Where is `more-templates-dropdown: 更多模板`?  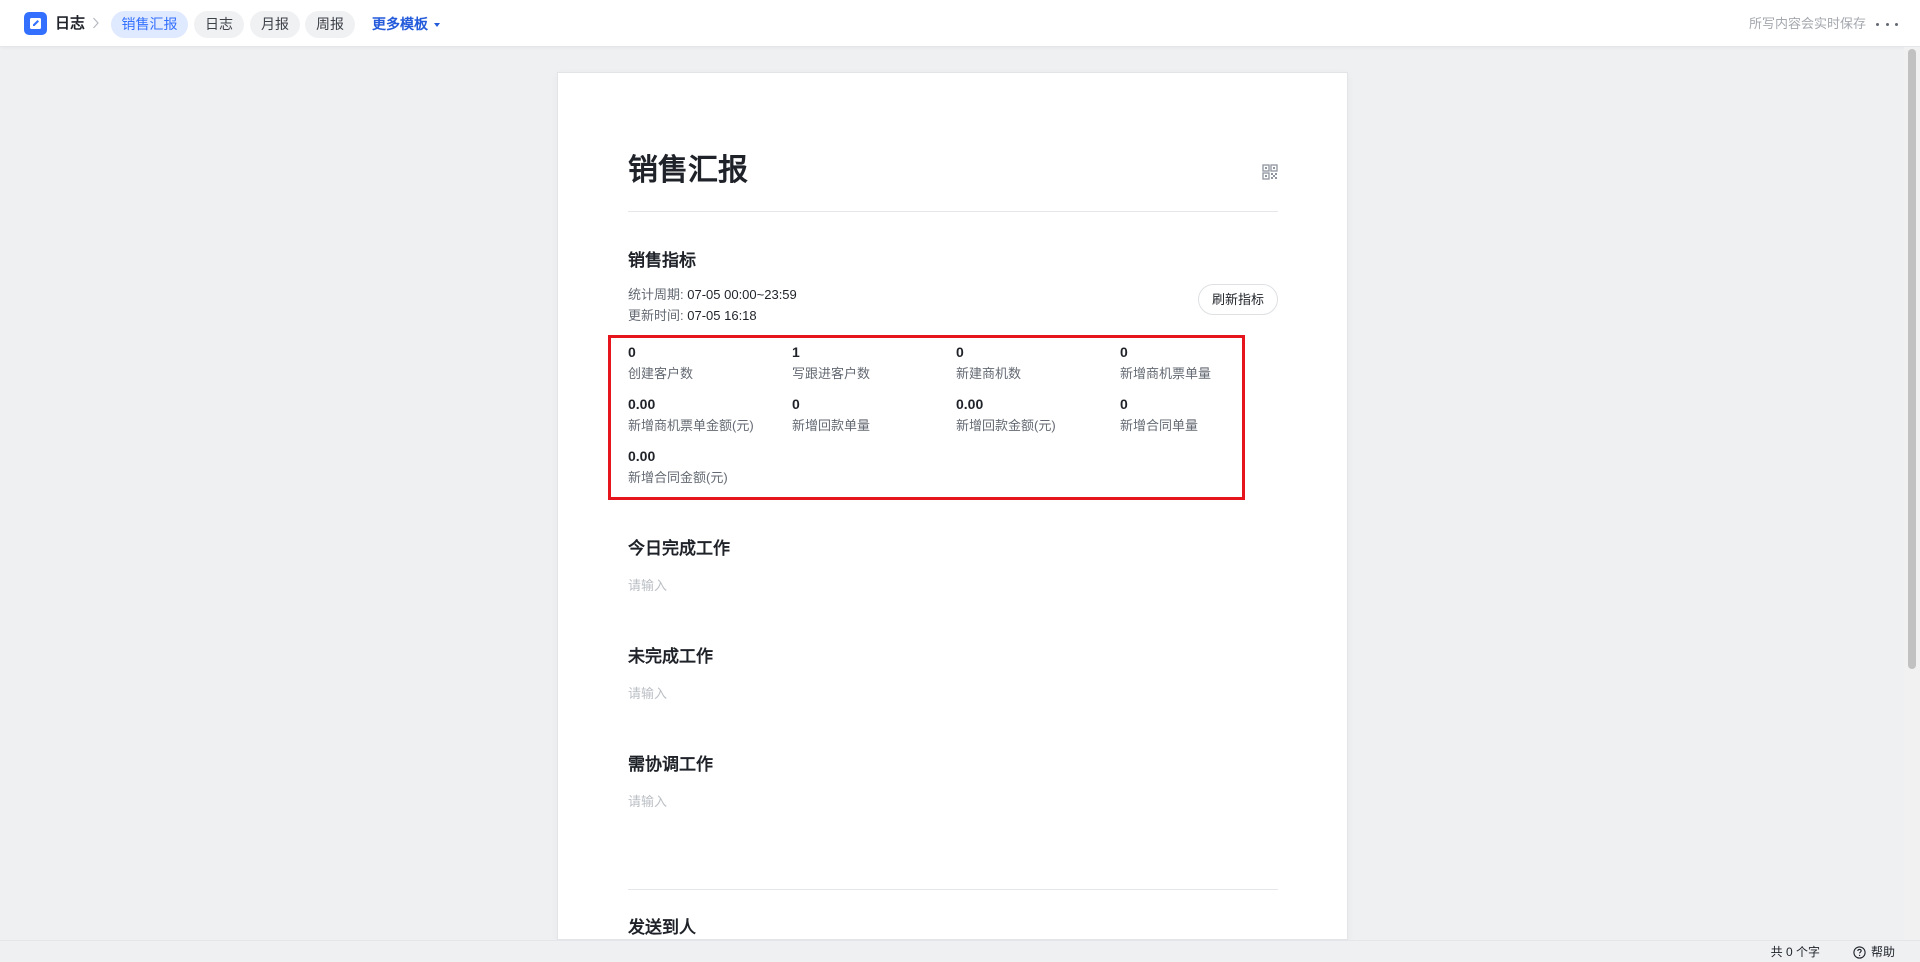
more-templates-dropdown: 更多模板 is located at coordinates (406, 24).